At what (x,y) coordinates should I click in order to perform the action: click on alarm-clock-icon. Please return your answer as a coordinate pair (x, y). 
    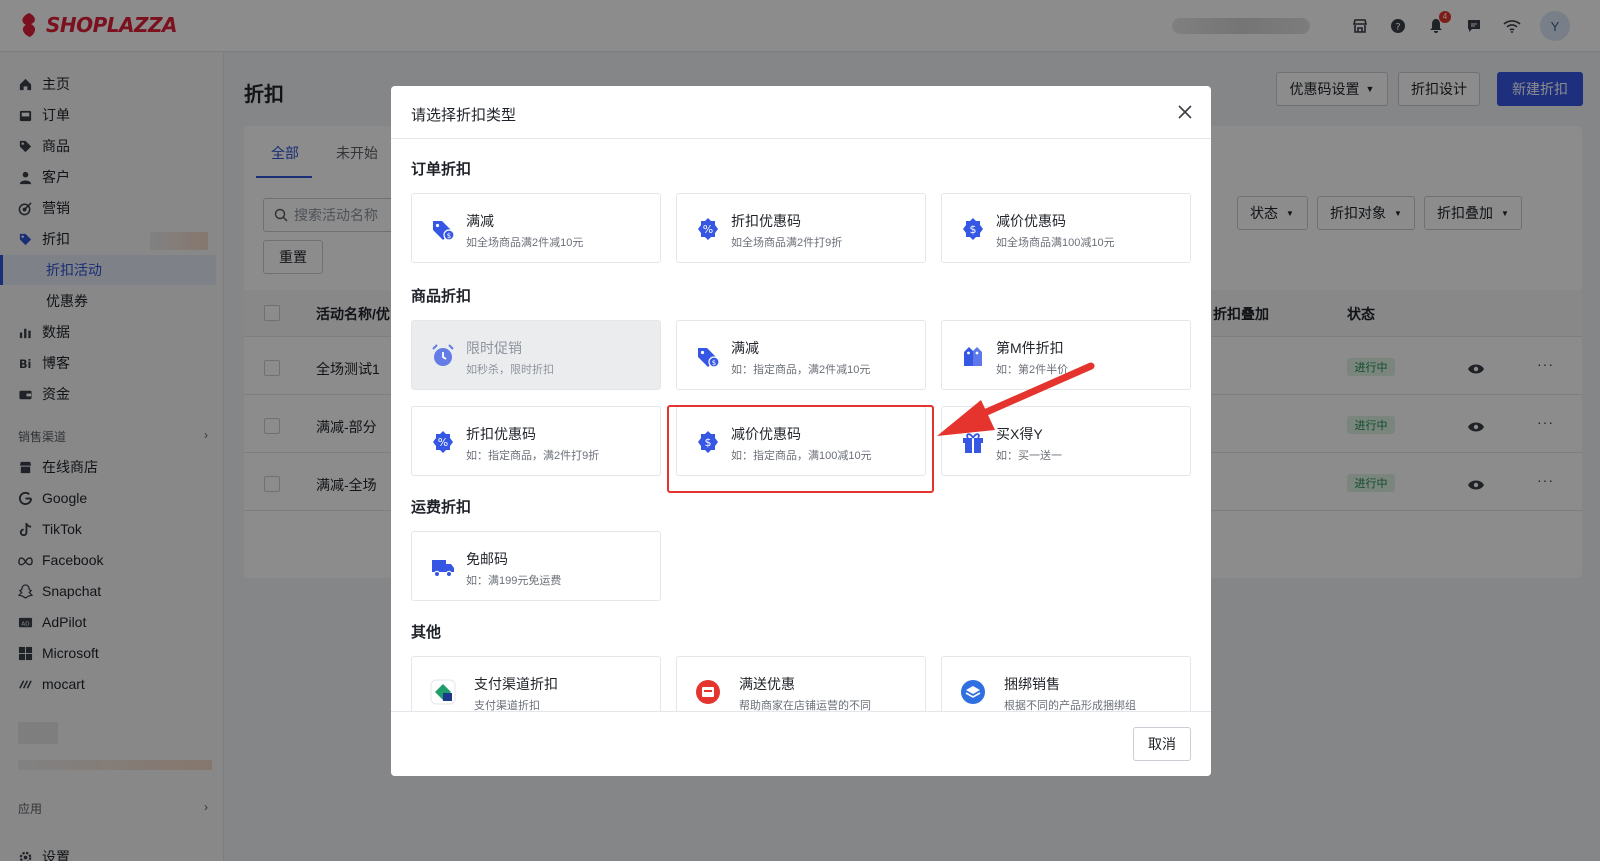
    Looking at the image, I should click on (443, 355).